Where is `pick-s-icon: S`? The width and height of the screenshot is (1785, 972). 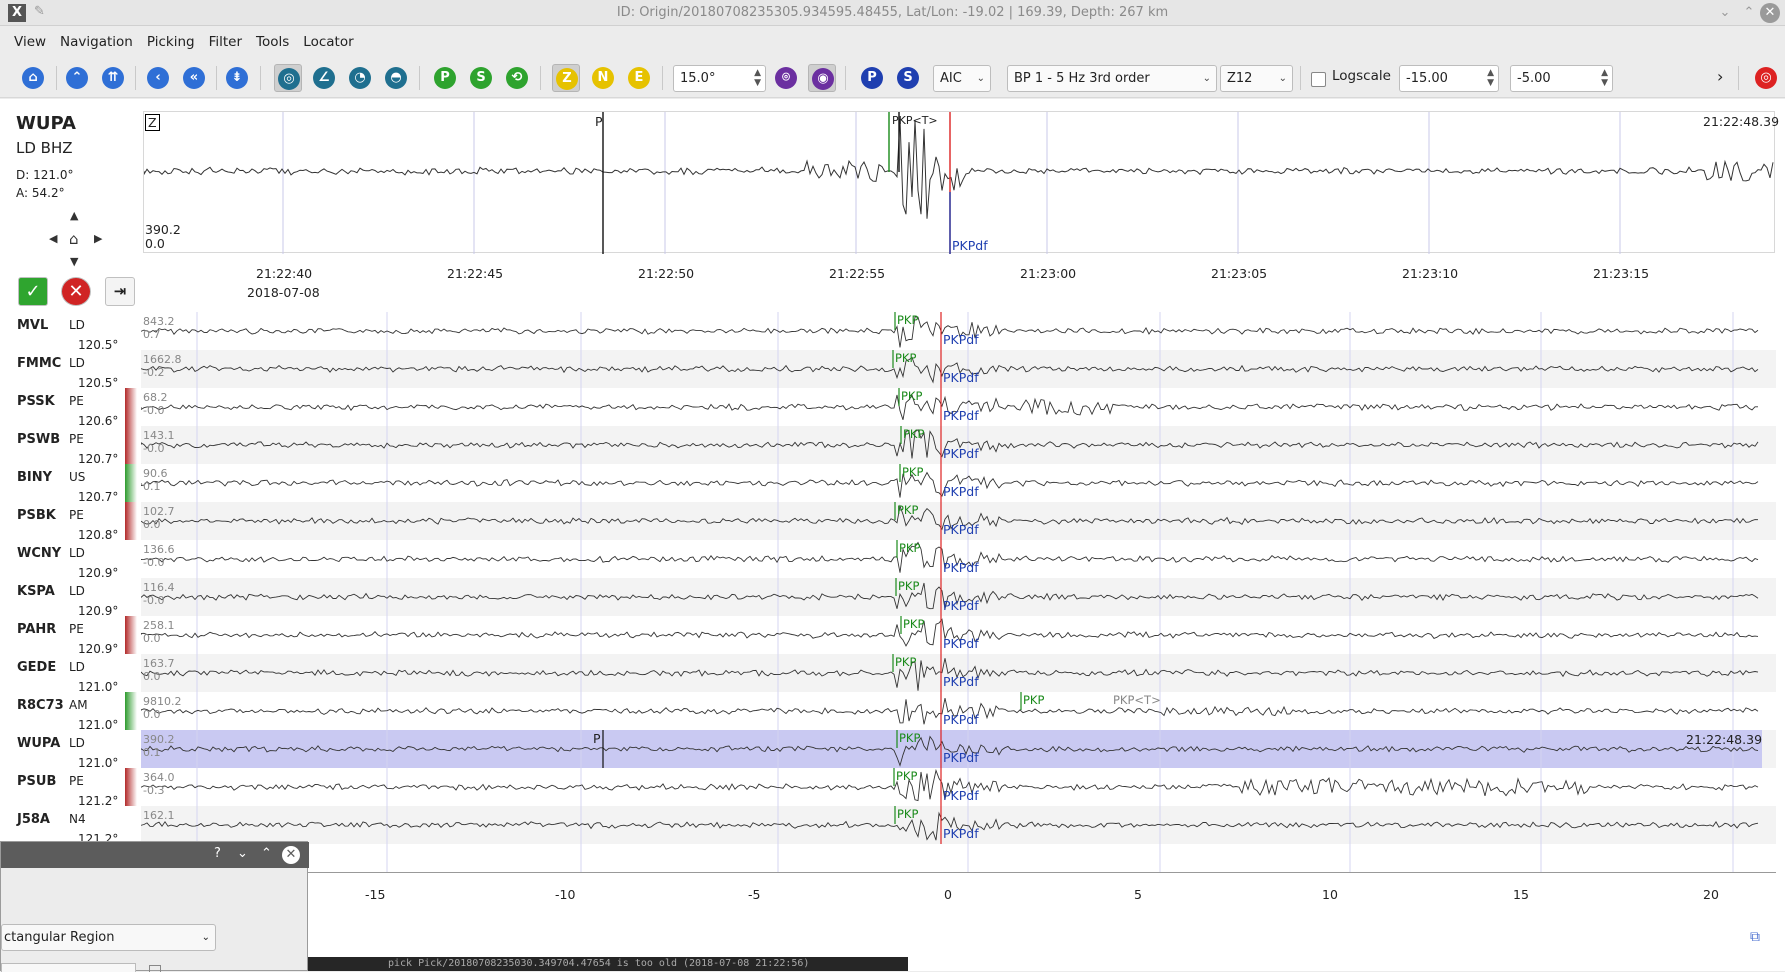
pick-s-icon: S is located at coordinates (481, 78).